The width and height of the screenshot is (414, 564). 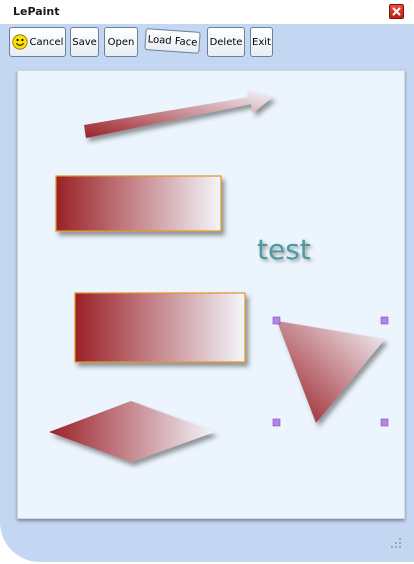 What do you see at coordinates (226, 42) in the screenshot?
I see `delete-button: Delete` at bounding box center [226, 42].